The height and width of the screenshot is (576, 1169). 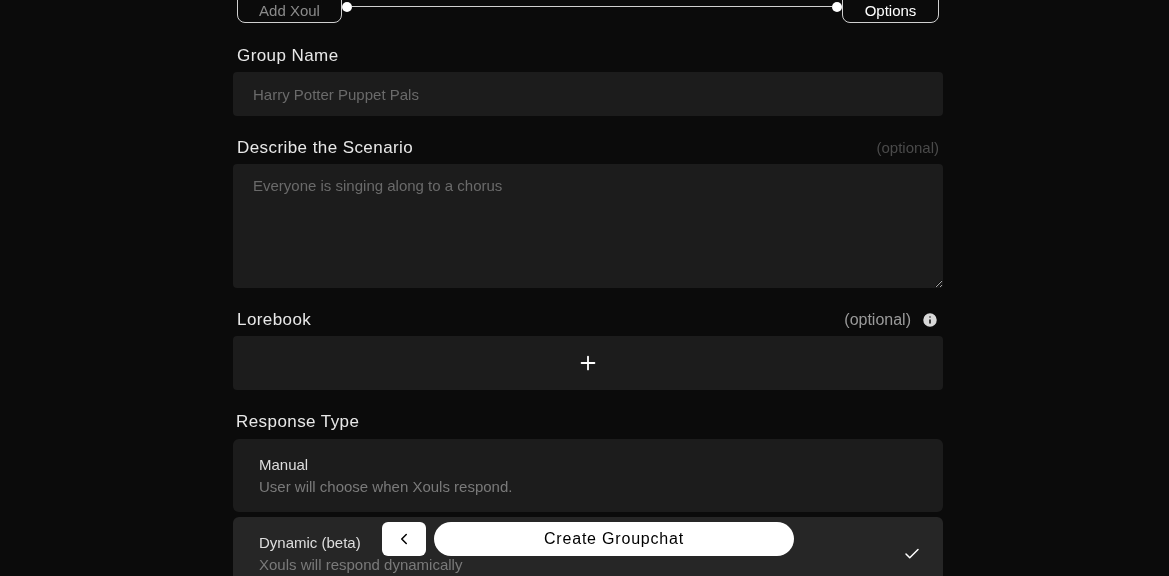 What do you see at coordinates (588, 475) in the screenshot?
I see `response-option: Manual User will choose when Xouls respond.` at bounding box center [588, 475].